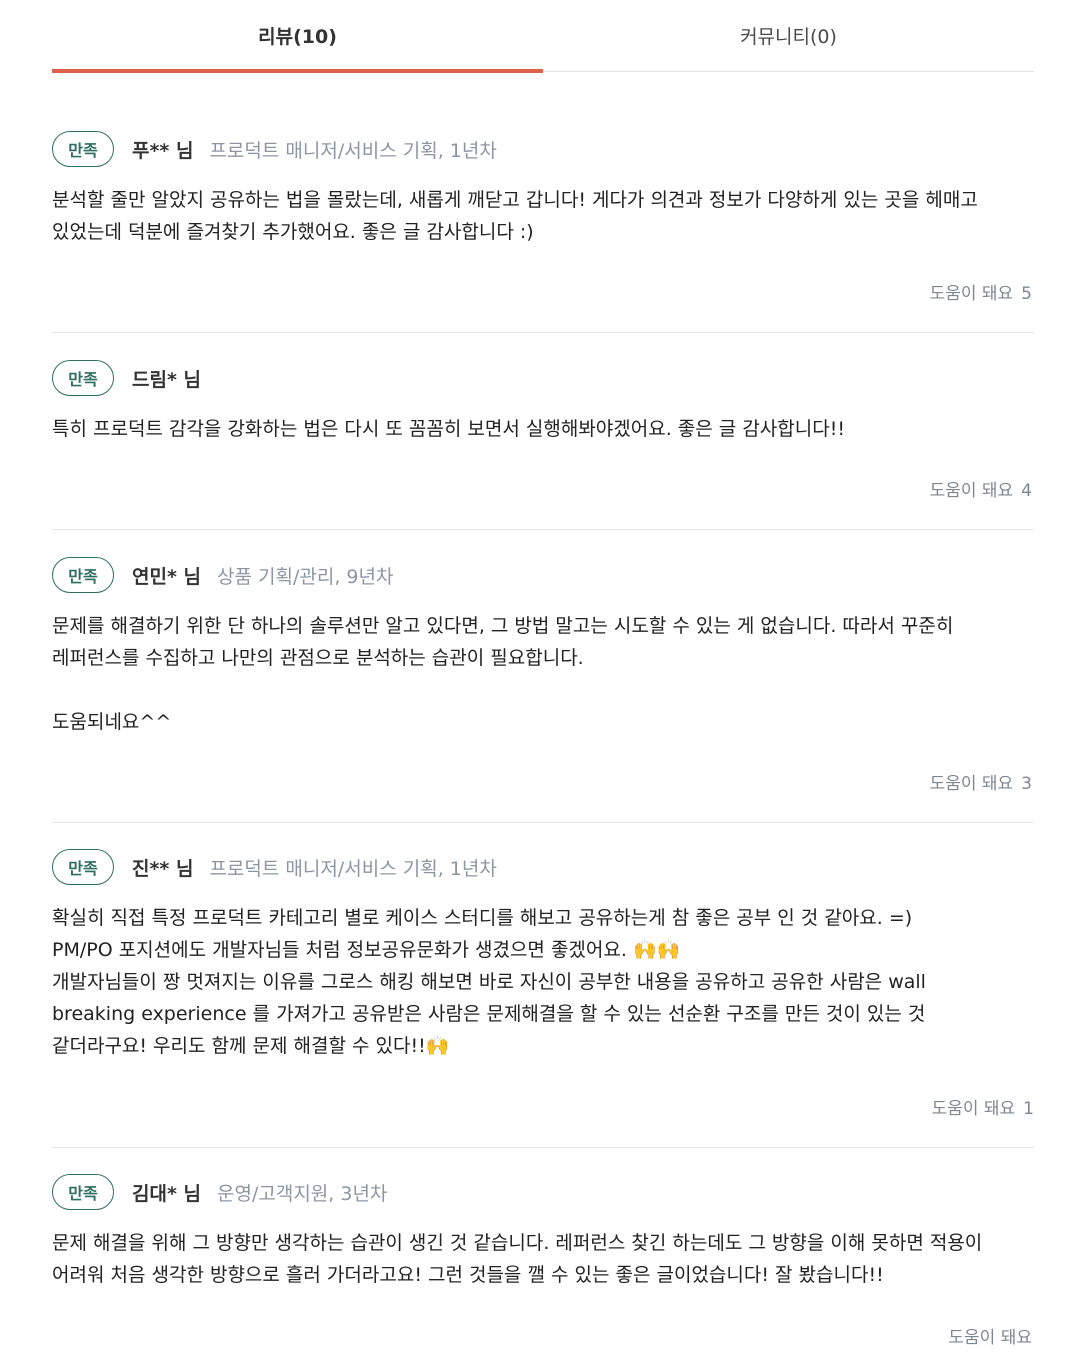 This screenshot has height=1370, width=1090. What do you see at coordinates (788, 35) in the screenshot?
I see `tab-community: 커뮤니티(0)` at bounding box center [788, 35].